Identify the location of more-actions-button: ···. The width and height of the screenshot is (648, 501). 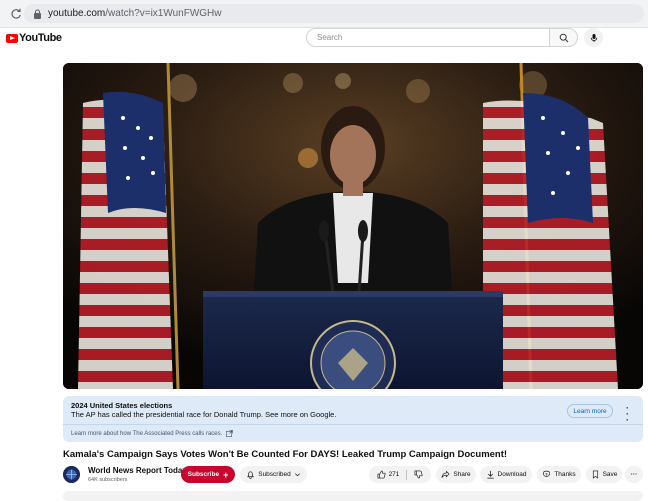
(634, 474).